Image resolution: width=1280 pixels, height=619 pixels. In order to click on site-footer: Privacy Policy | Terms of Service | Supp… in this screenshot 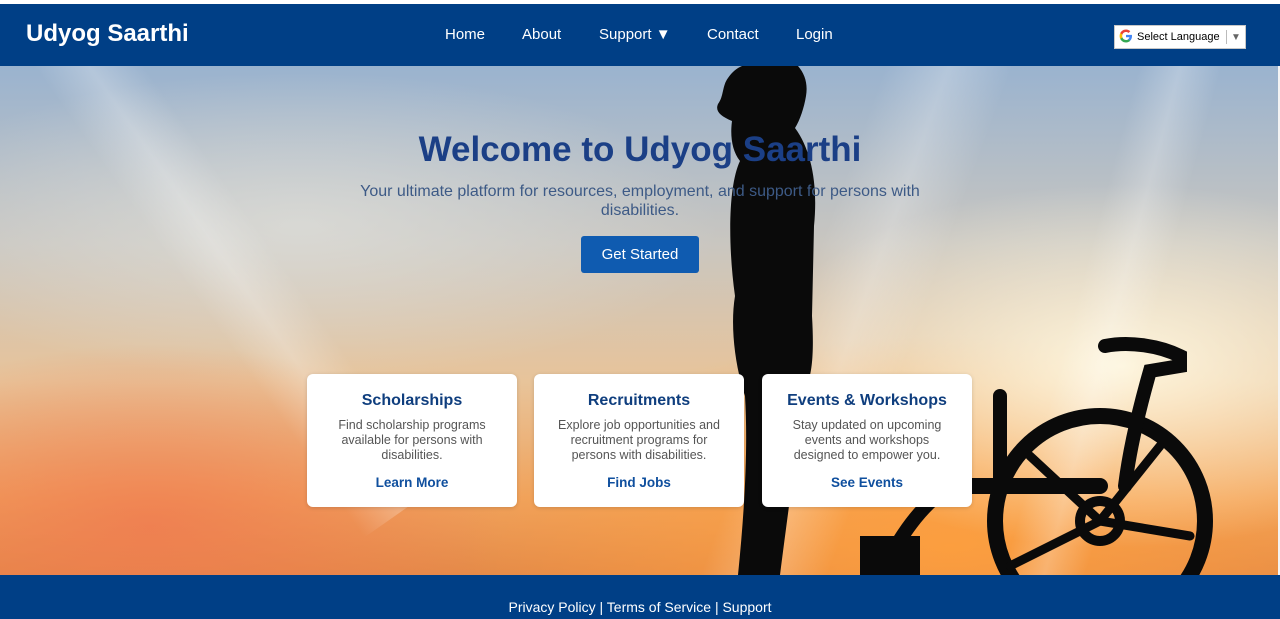, I will do `click(640, 597)`.